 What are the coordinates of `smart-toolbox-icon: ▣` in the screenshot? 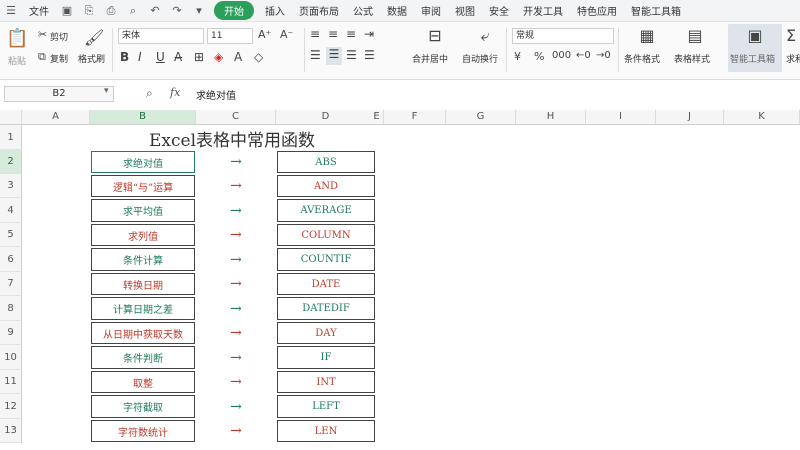 It's located at (755, 35).